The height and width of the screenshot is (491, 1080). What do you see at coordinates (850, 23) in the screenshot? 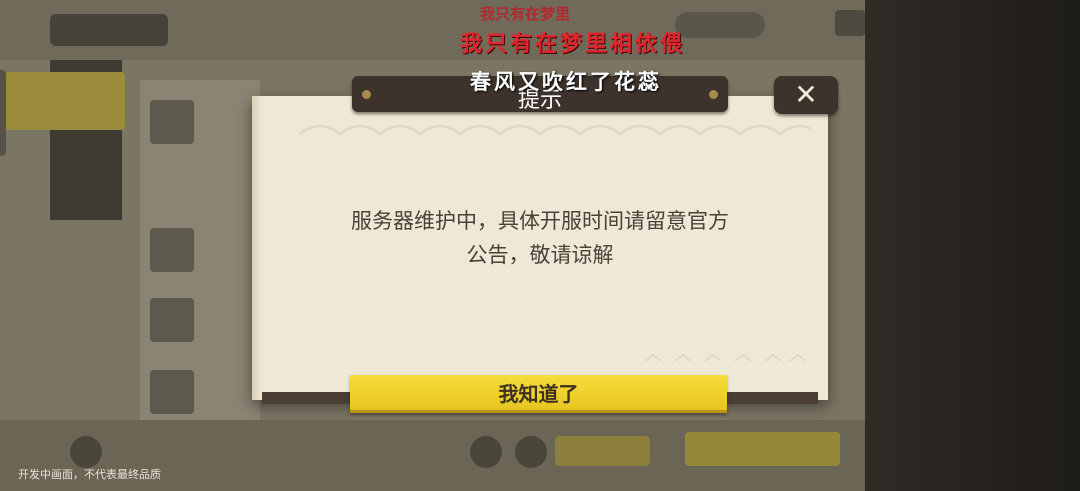
I see `background-top-icon` at bounding box center [850, 23].